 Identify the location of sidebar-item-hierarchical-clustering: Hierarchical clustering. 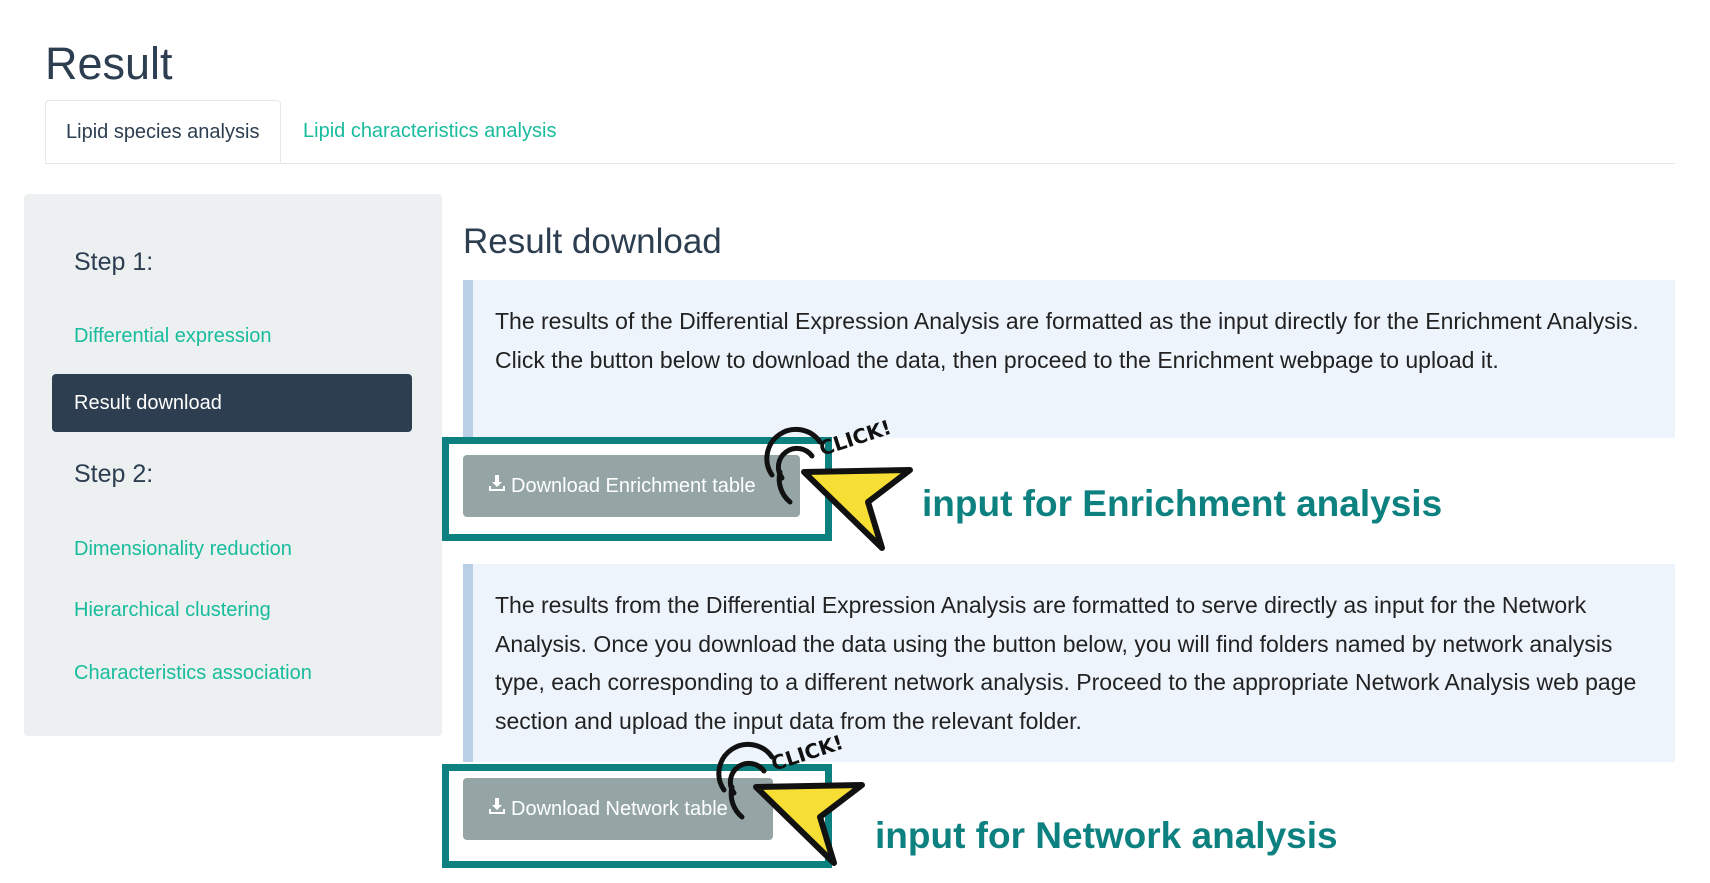
(172, 610).